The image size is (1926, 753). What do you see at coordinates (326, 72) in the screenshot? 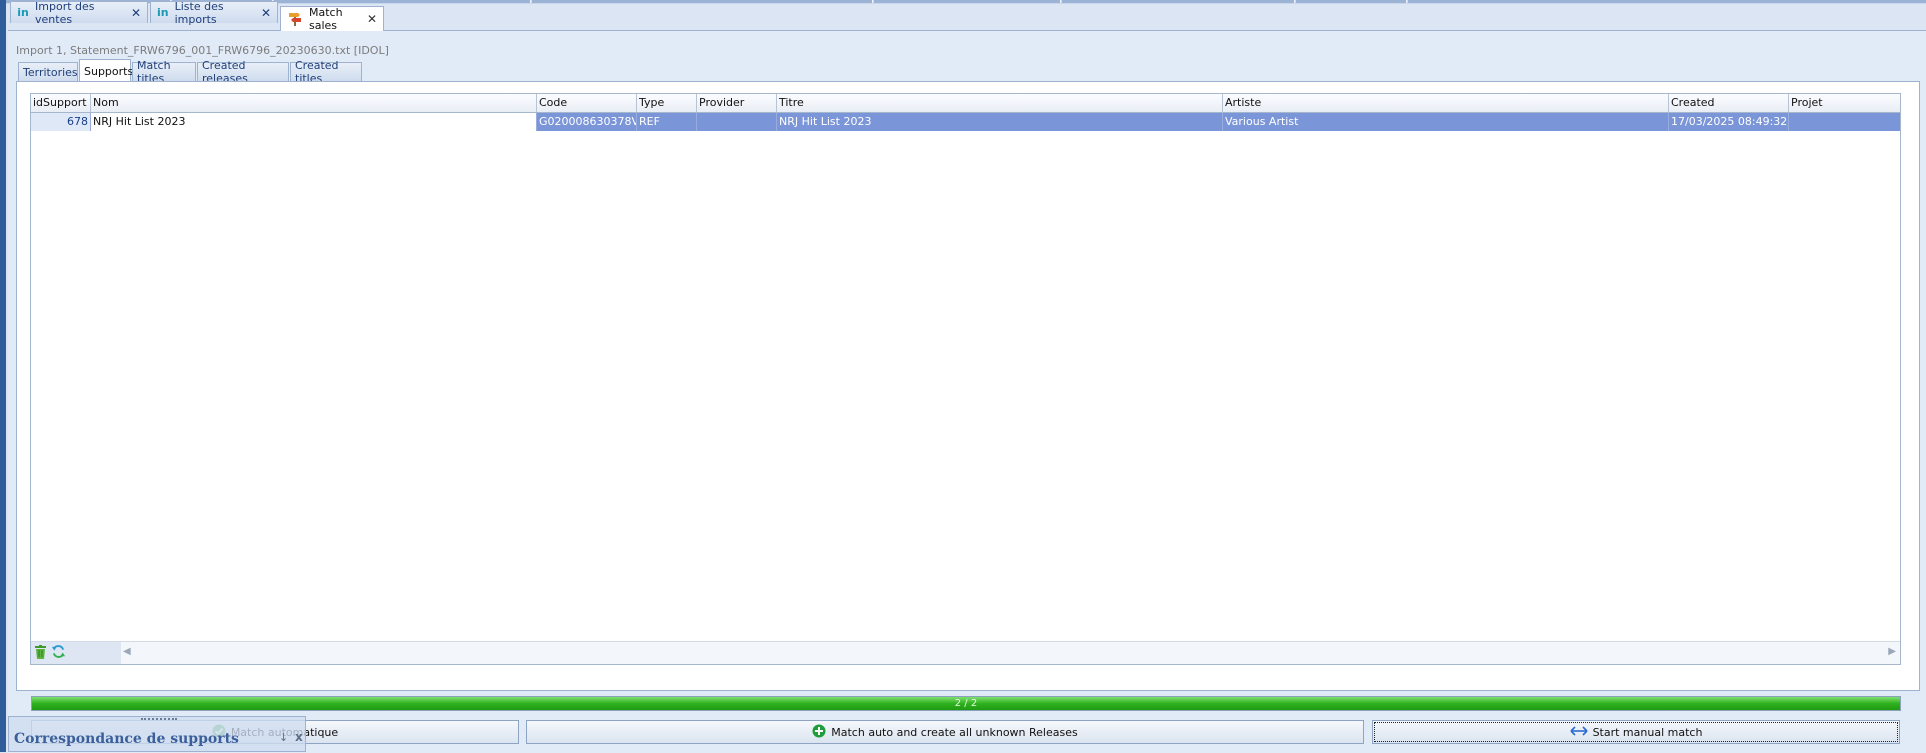
I see `tab-created-titles: Created titles` at bounding box center [326, 72].